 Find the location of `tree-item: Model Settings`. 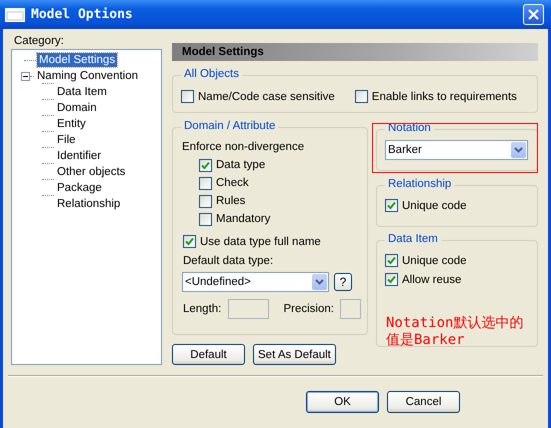

tree-item: Model Settings is located at coordinates (77, 60).